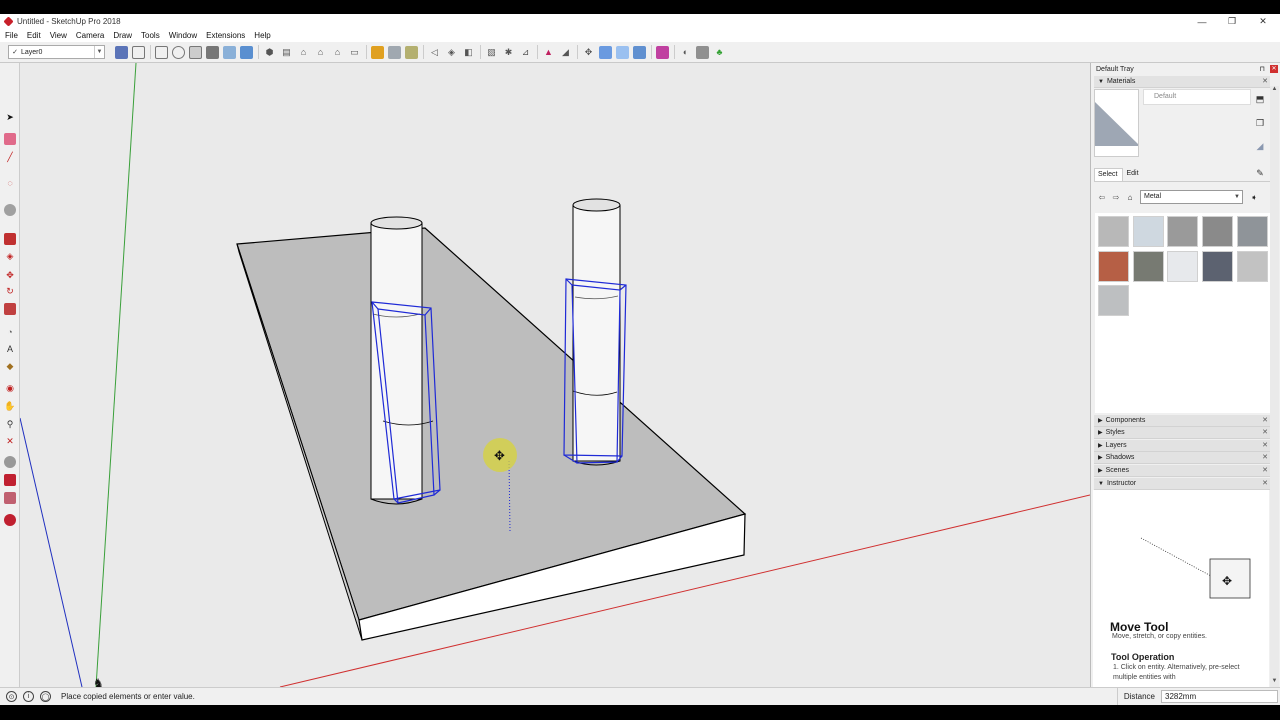  What do you see at coordinates (225, 35) in the screenshot?
I see `menu-extensions: Extensions` at bounding box center [225, 35].